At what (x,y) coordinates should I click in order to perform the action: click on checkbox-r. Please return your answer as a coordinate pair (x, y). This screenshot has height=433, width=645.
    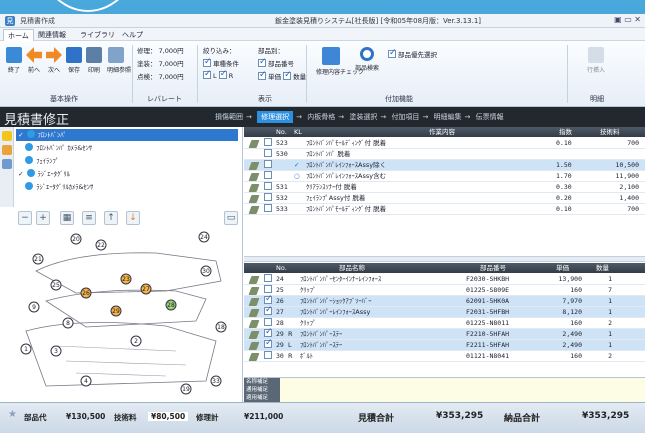
    Looking at the image, I should click on (222, 74).